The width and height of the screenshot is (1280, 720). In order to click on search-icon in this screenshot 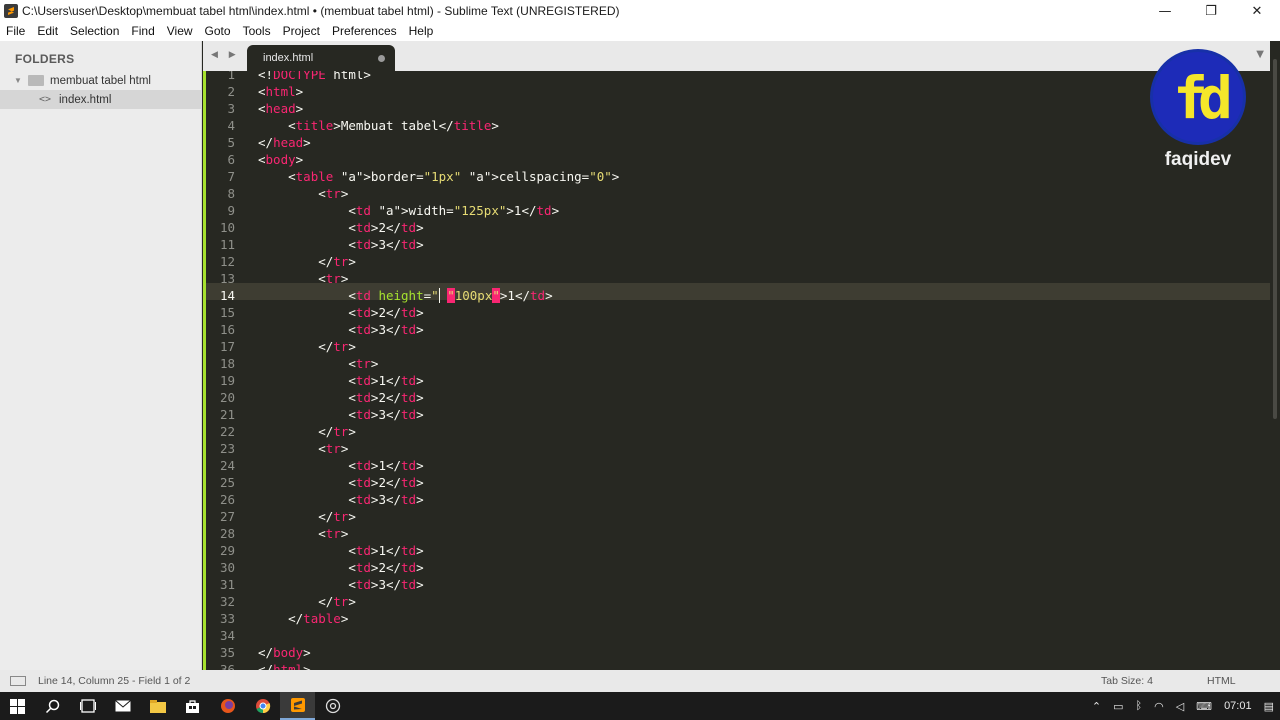, I will do `click(52, 706)`.